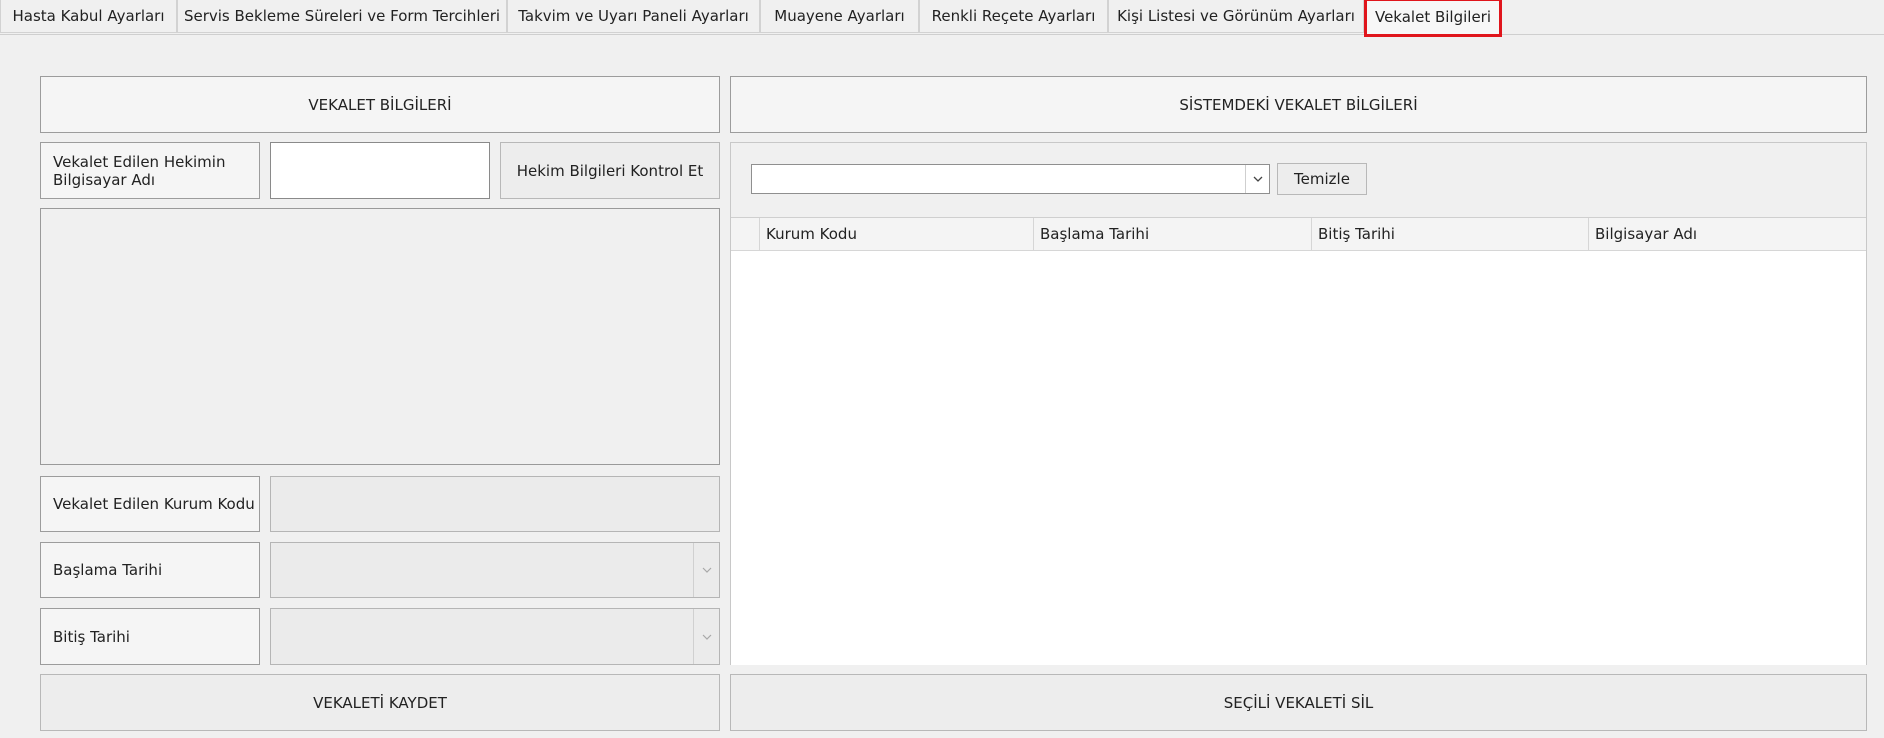 The height and width of the screenshot is (738, 1884). What do you see at coordinates (839, 16) in the screenshot?
I see `tab-muayene: Muayene Ayarları` at bounding box center [839, 16].